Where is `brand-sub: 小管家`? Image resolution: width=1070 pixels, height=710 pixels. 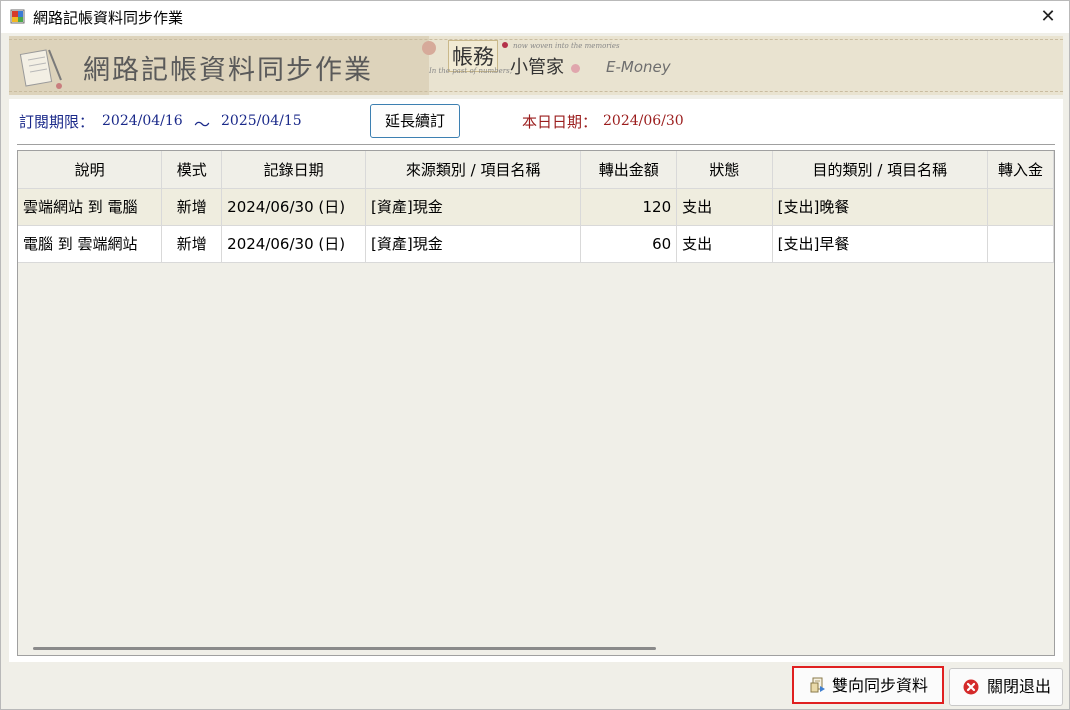
brand-sub: 小管家 is located at coordinates (537, 67).